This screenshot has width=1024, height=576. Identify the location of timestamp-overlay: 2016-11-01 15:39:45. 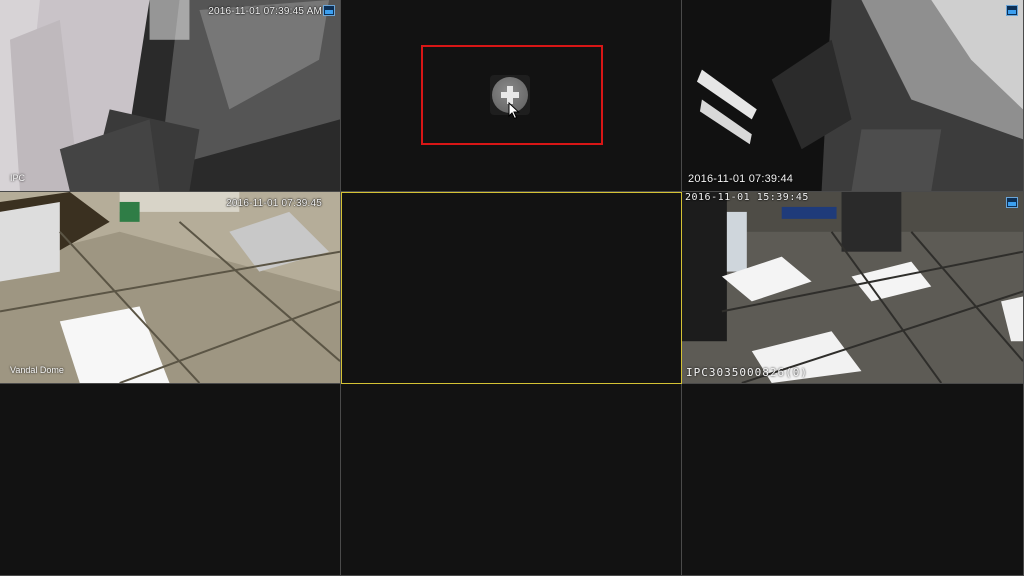
(747, 197).